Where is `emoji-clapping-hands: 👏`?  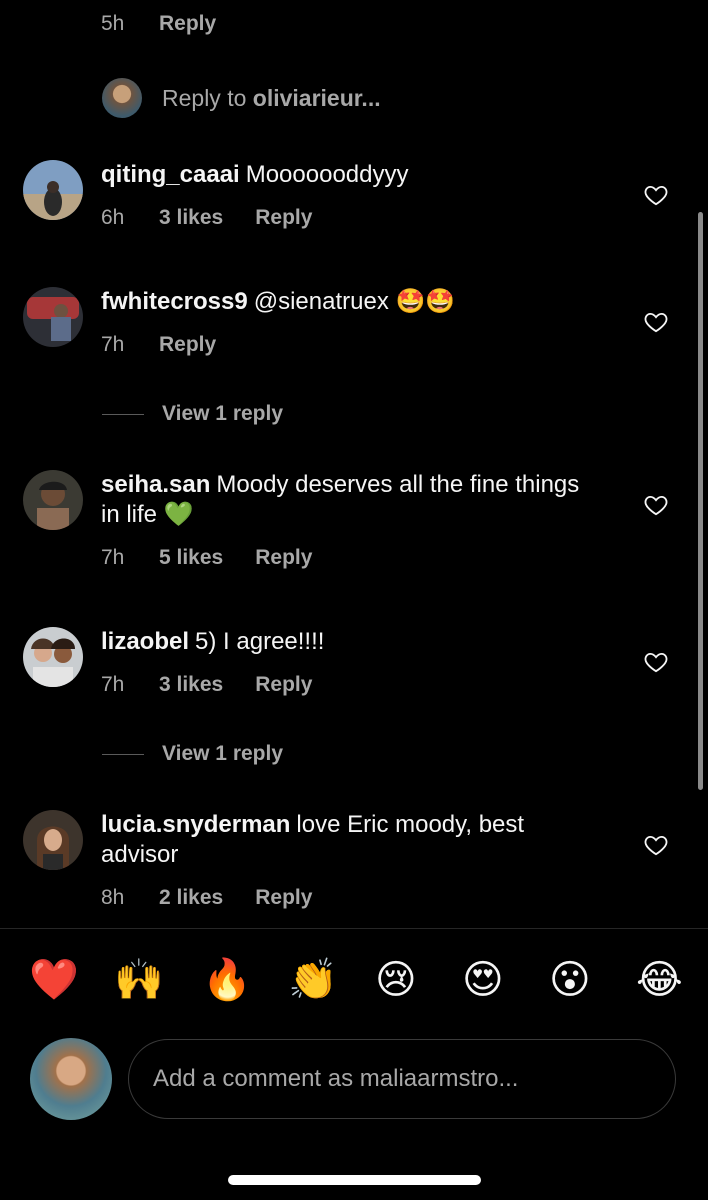
emoji-clapping-hands: 👏 is located at coordinates (313, 980).